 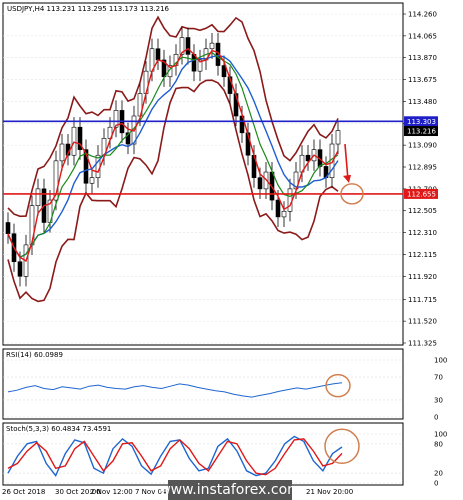 What do you see at coordinates (440, 435) in the screenshot?
I see `stoch-tick-label: 100` at bounding box center [440, 435].